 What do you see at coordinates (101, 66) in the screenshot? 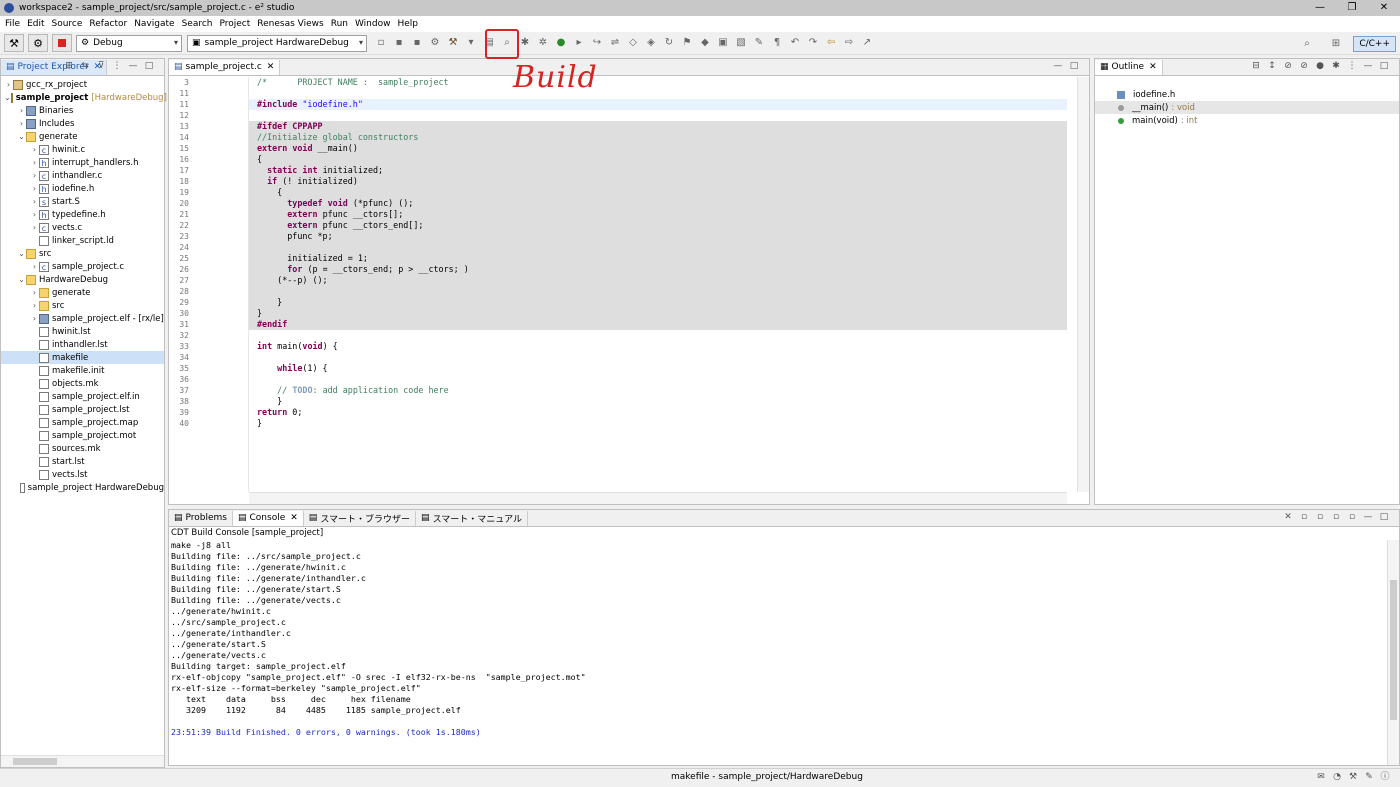
I see `filter-icon: ⊽` at bounding box center [101, 66].